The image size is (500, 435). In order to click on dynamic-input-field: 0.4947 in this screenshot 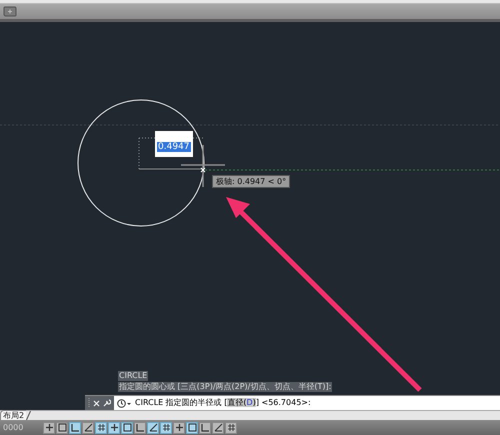, I will do `click(173, 147)`.